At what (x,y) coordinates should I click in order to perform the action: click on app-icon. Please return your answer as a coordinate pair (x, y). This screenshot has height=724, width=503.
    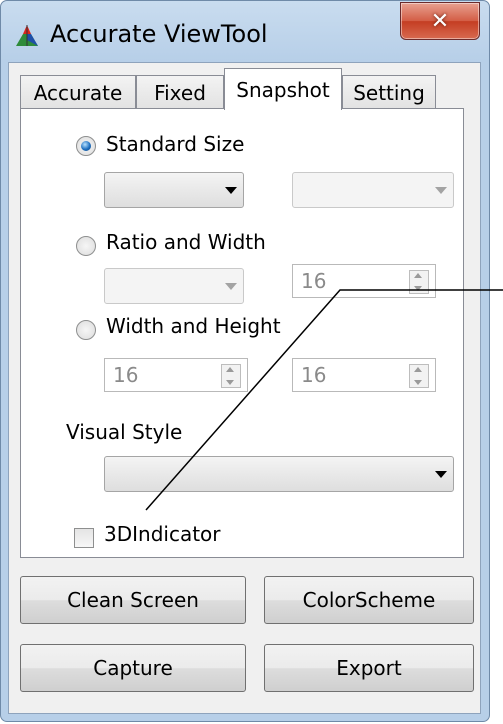
    Looking at the image, I should click on (27, 35).